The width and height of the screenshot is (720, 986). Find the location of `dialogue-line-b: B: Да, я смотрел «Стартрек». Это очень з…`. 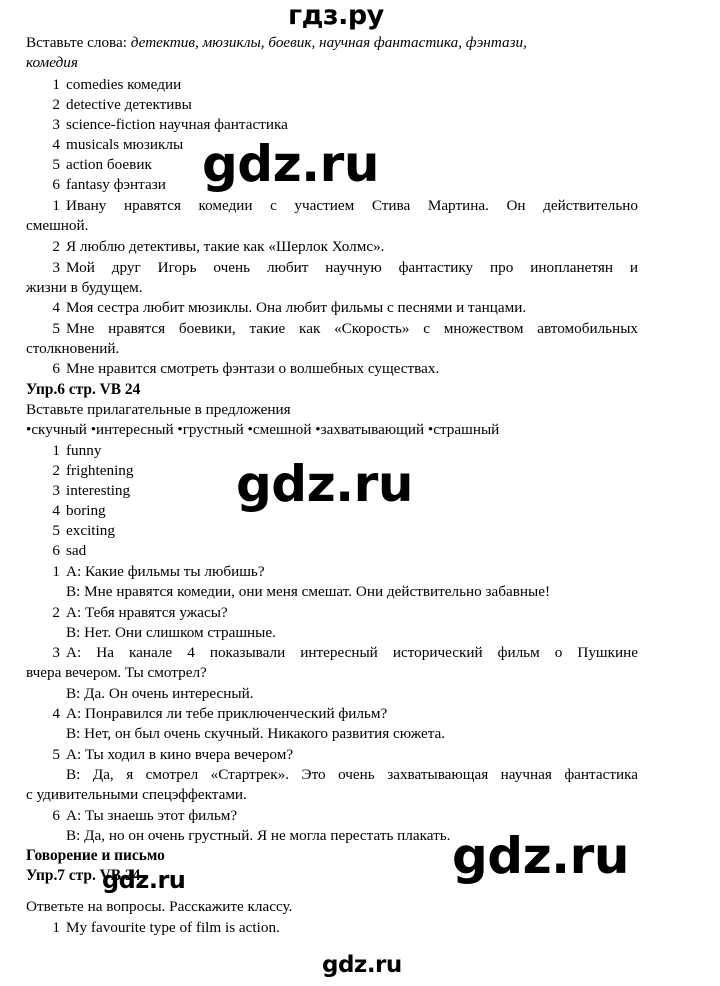

dialogue-line-b: B: Да, я смотрел «Стартрек». Это очень з… is located at coordinates (352, 774).